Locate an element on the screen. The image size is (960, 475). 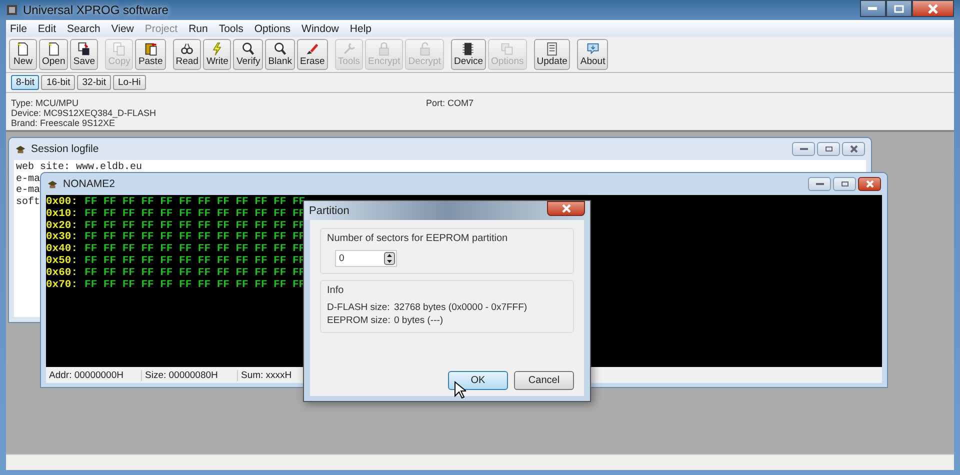
toolbar-button: Update is located at coordinates (552, 54).